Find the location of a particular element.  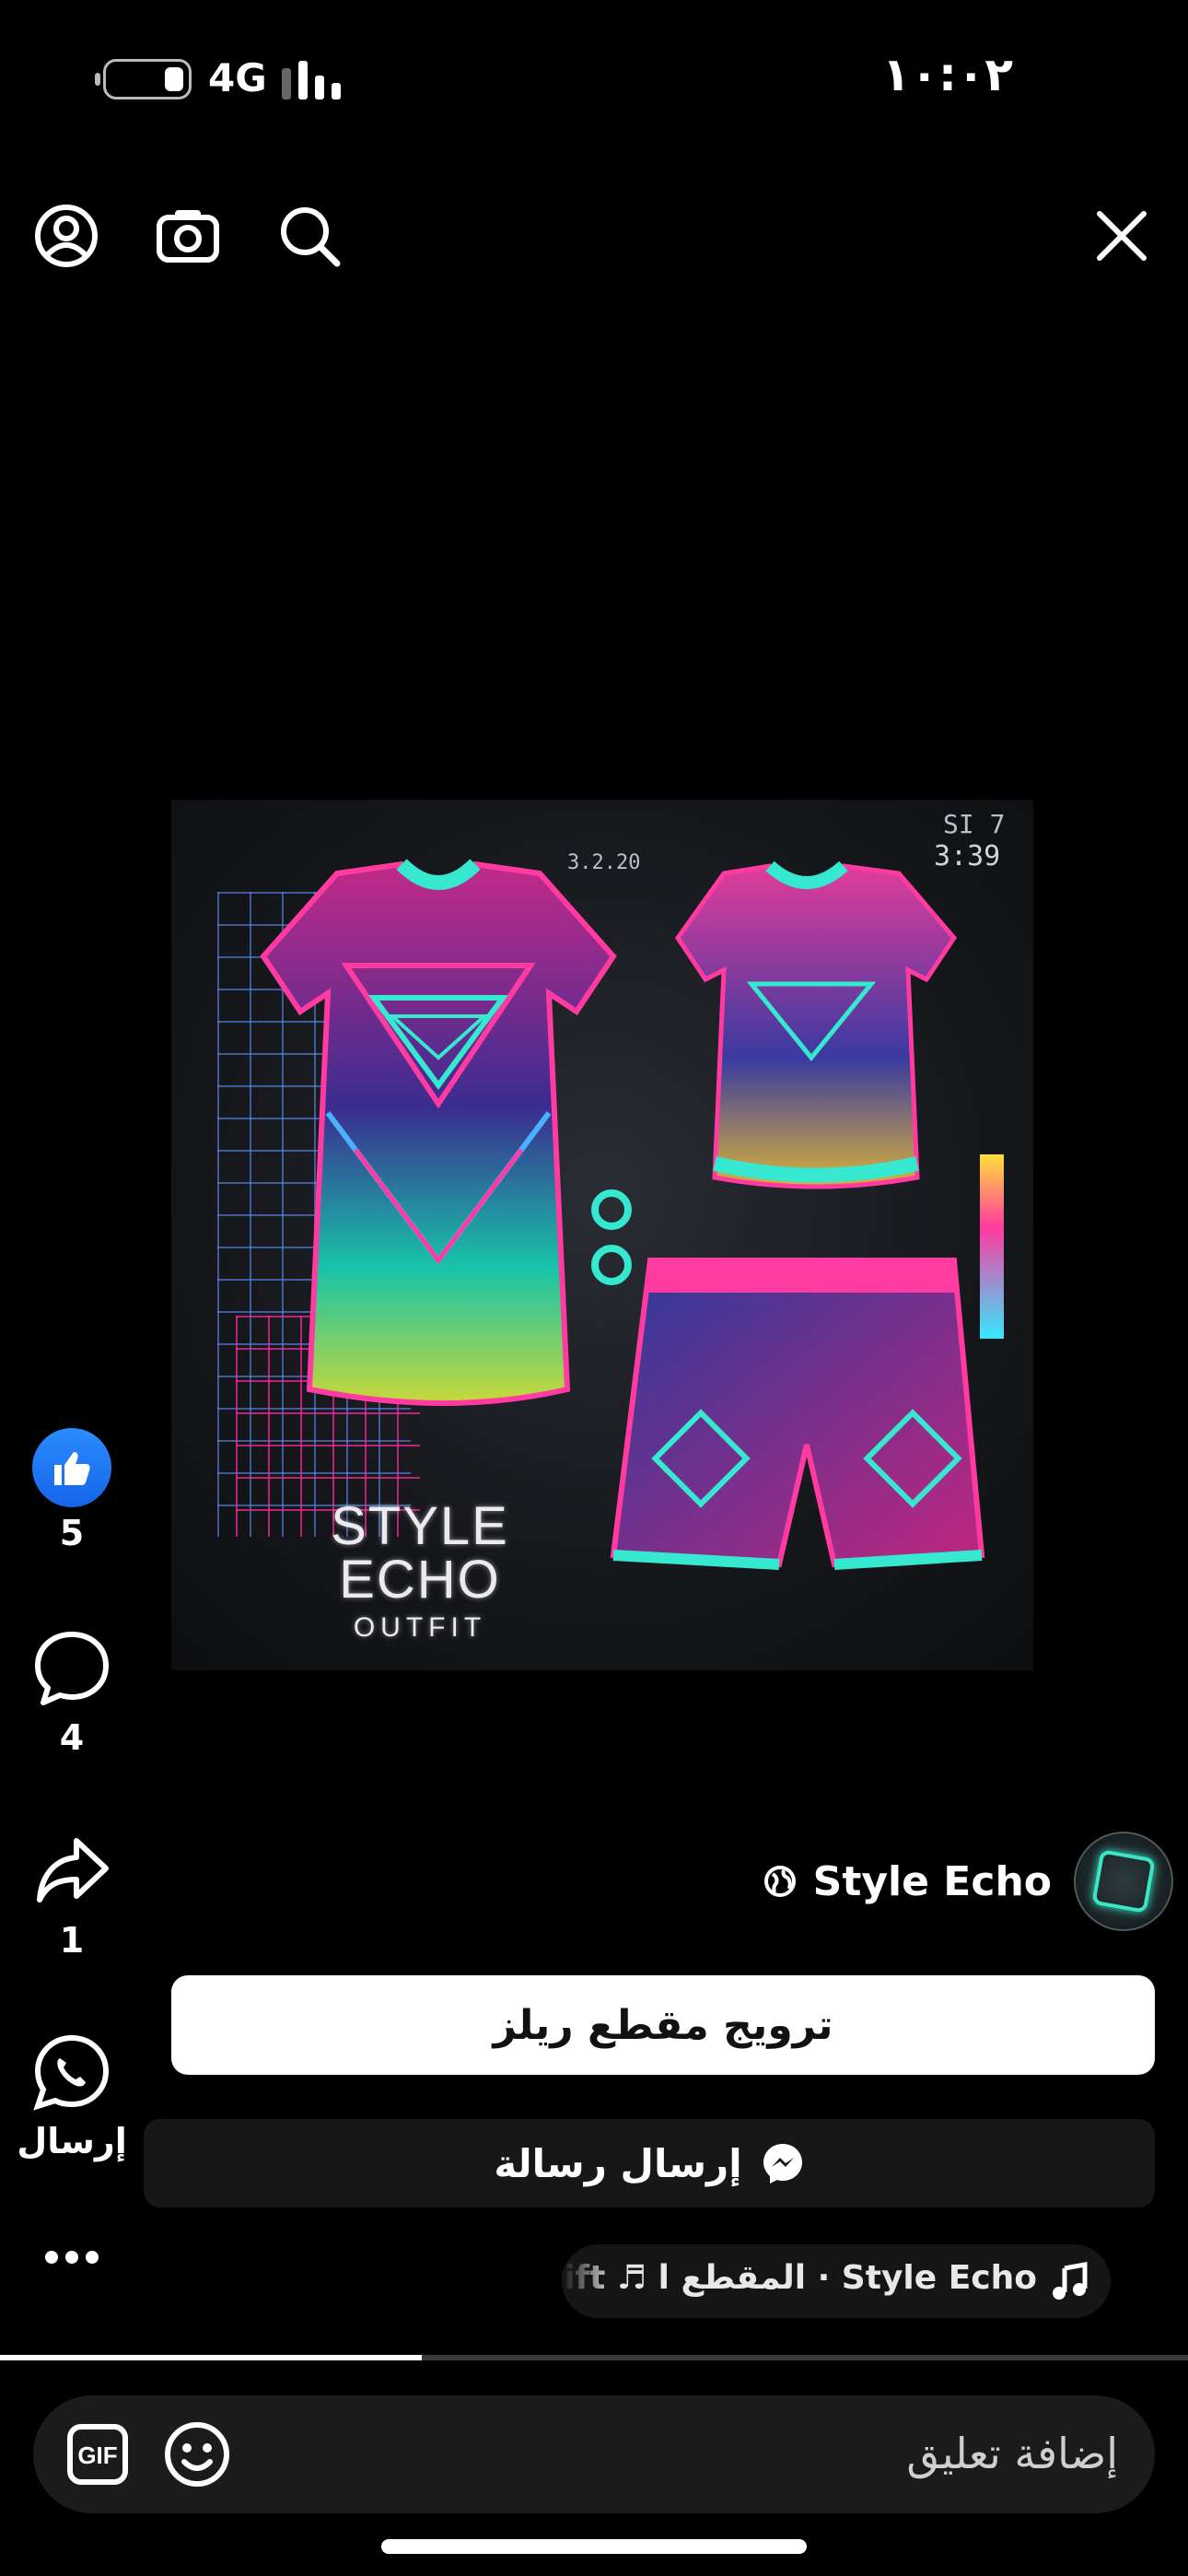

comment-bar: GIF إضافة تعليق is located at coordinates (594, 2454).